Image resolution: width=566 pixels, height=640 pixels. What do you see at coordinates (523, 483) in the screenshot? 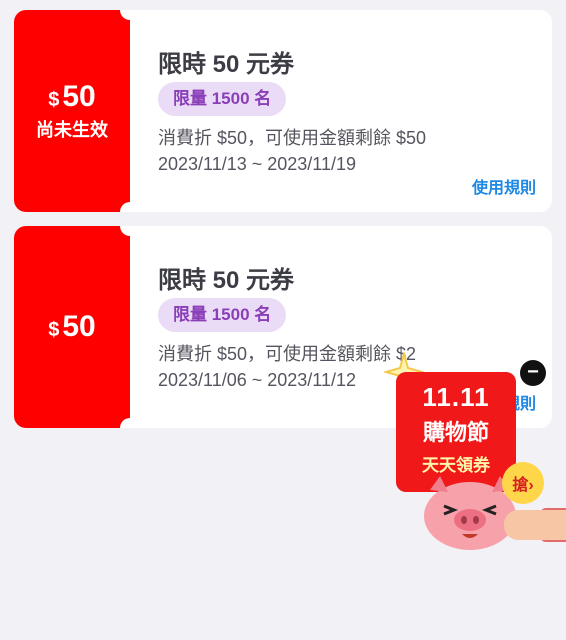
I see `grab-button: 搶›` at bounding box center [523, 483].